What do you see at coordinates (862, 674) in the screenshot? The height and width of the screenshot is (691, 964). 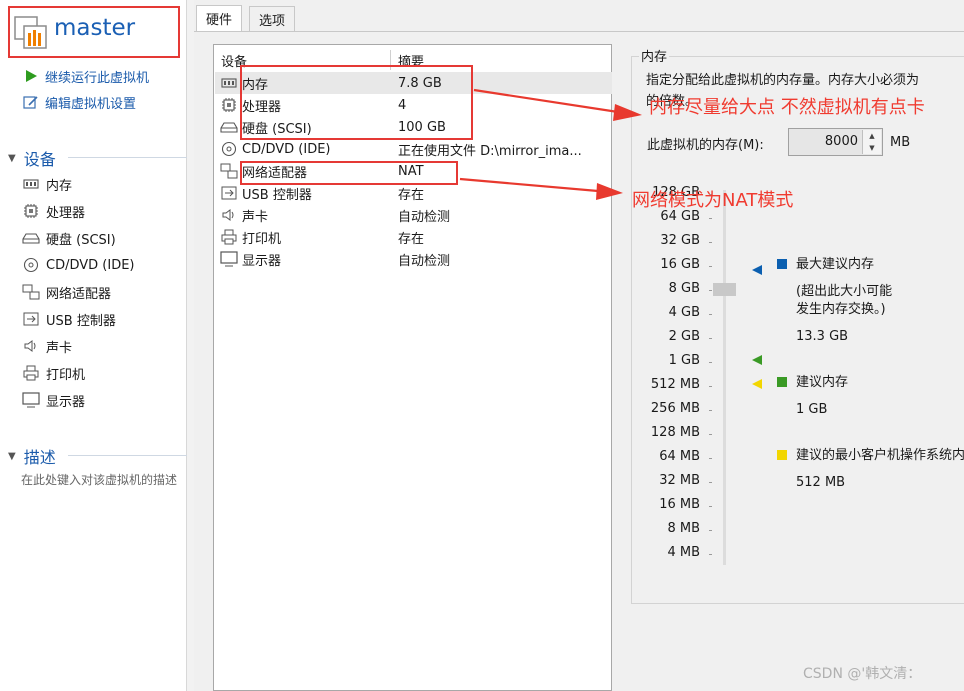 I see `watermark: CSDN @'韩文清：` at bounding box center [862, 674].